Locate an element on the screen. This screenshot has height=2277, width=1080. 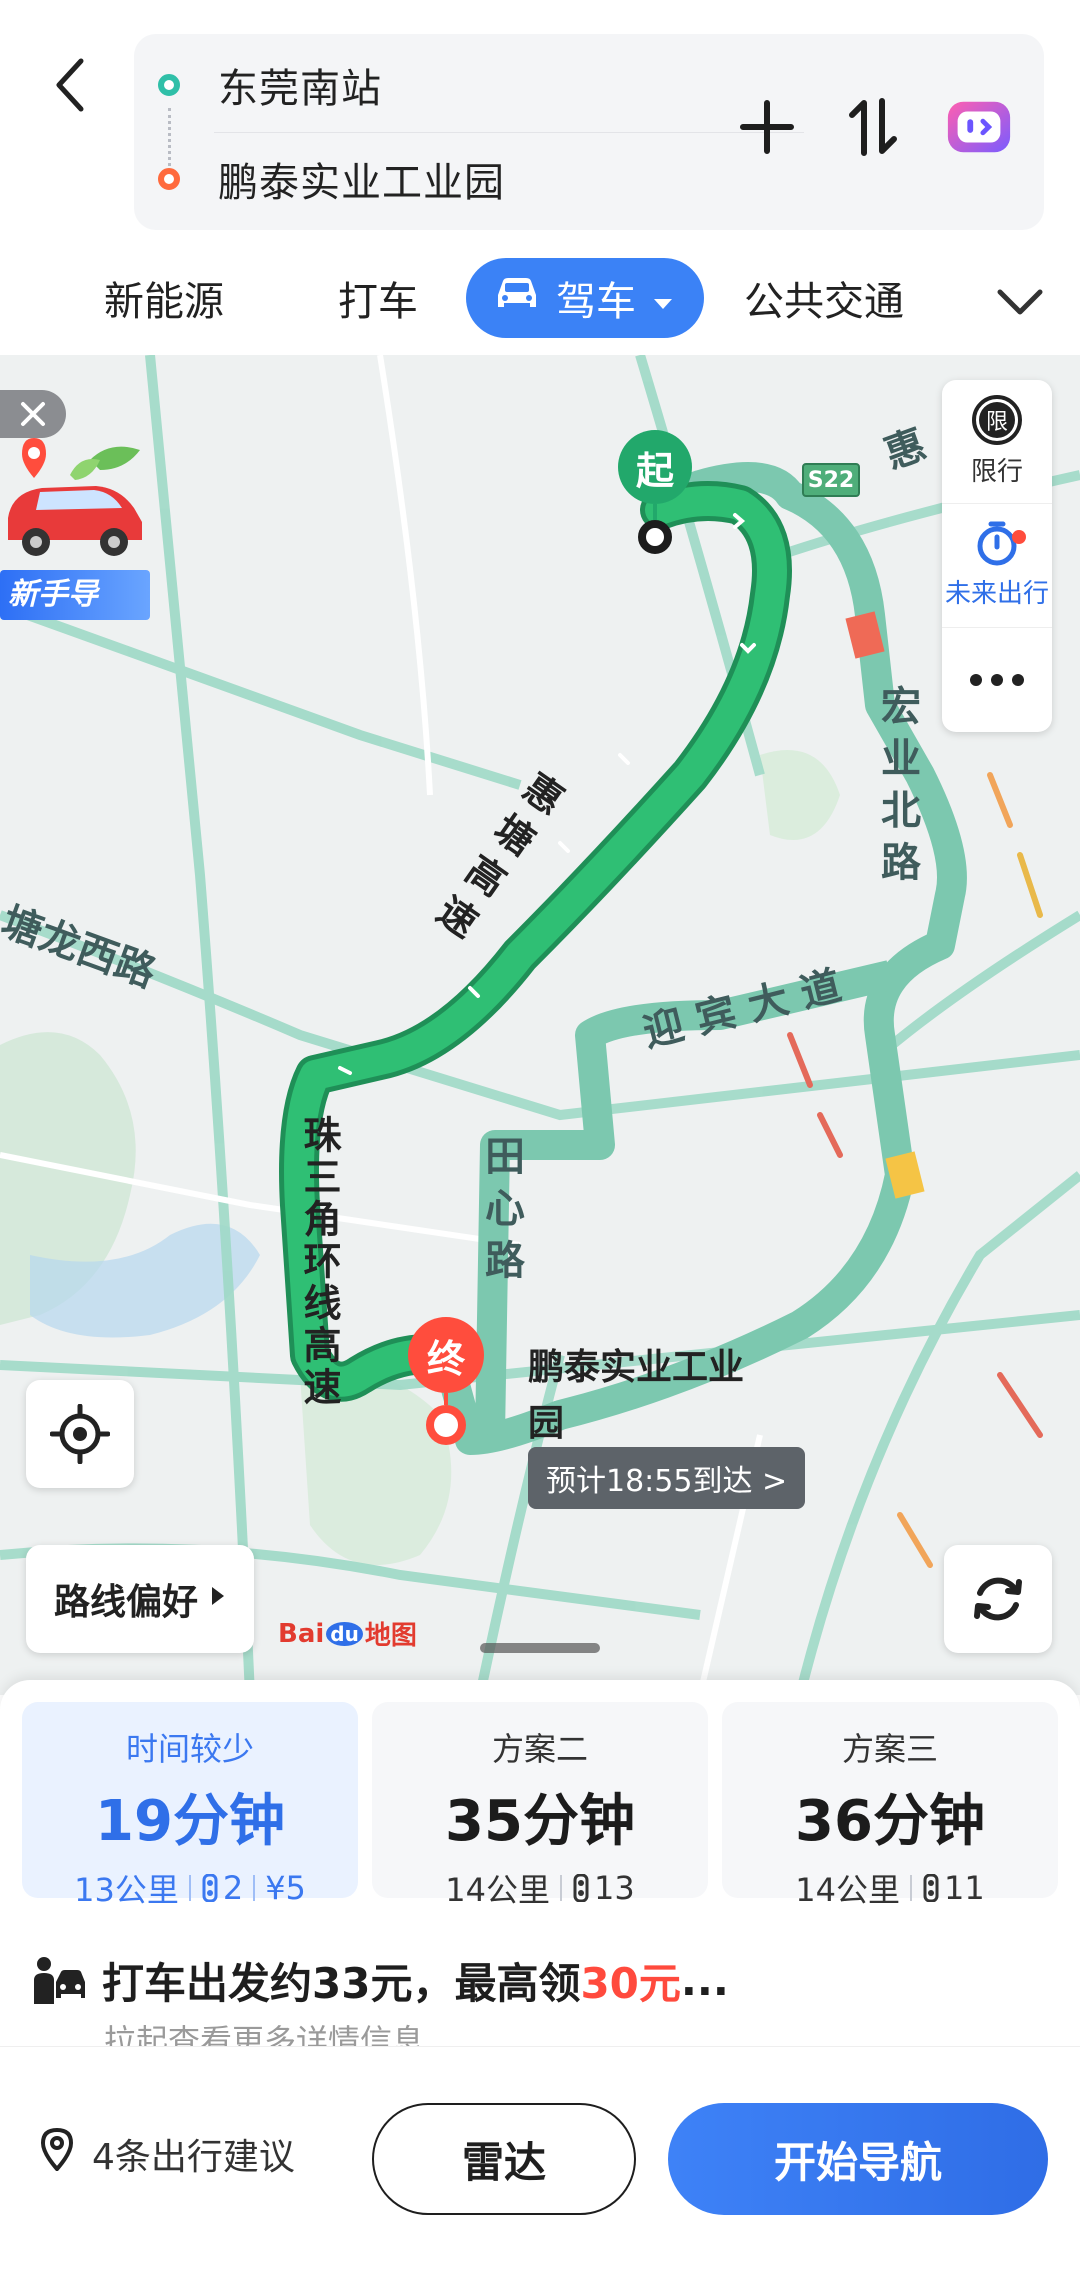
more-modes-button is located at coordinates (1020, 302).